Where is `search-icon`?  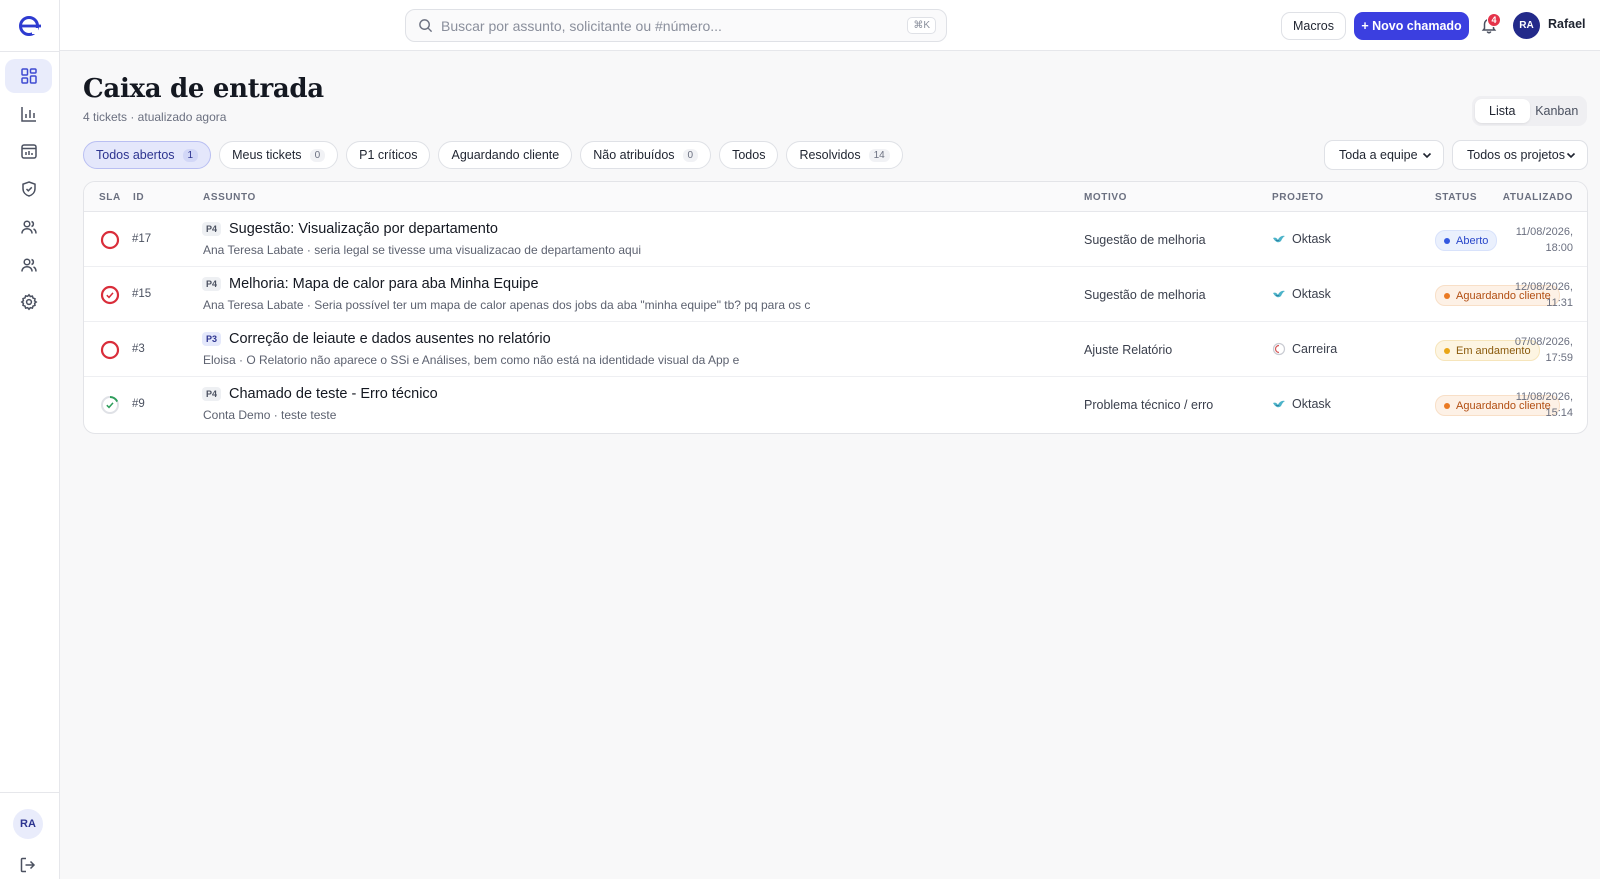 search-icon is located at coordinates (426, 26).